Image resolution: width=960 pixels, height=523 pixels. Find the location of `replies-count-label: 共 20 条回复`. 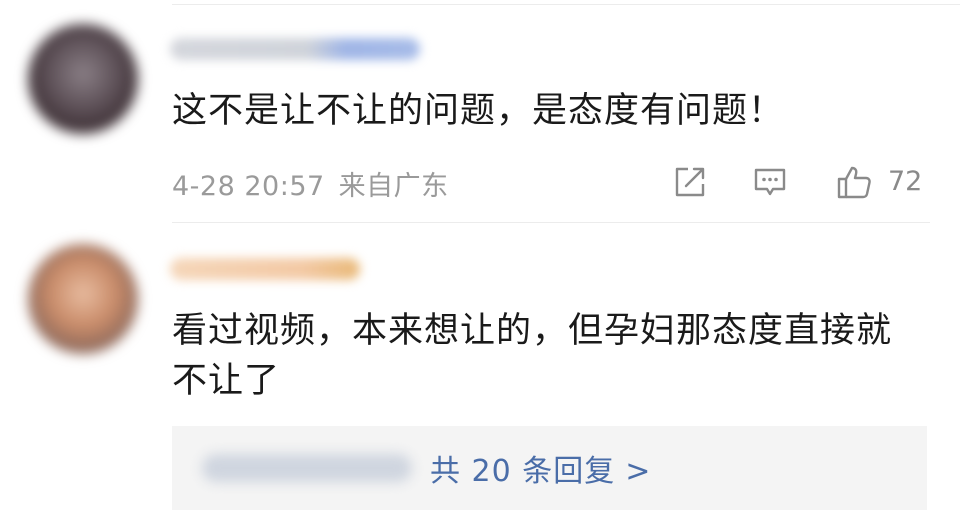

replies-count-label: 共 20 条回复 is located at coordinates (523, 471).